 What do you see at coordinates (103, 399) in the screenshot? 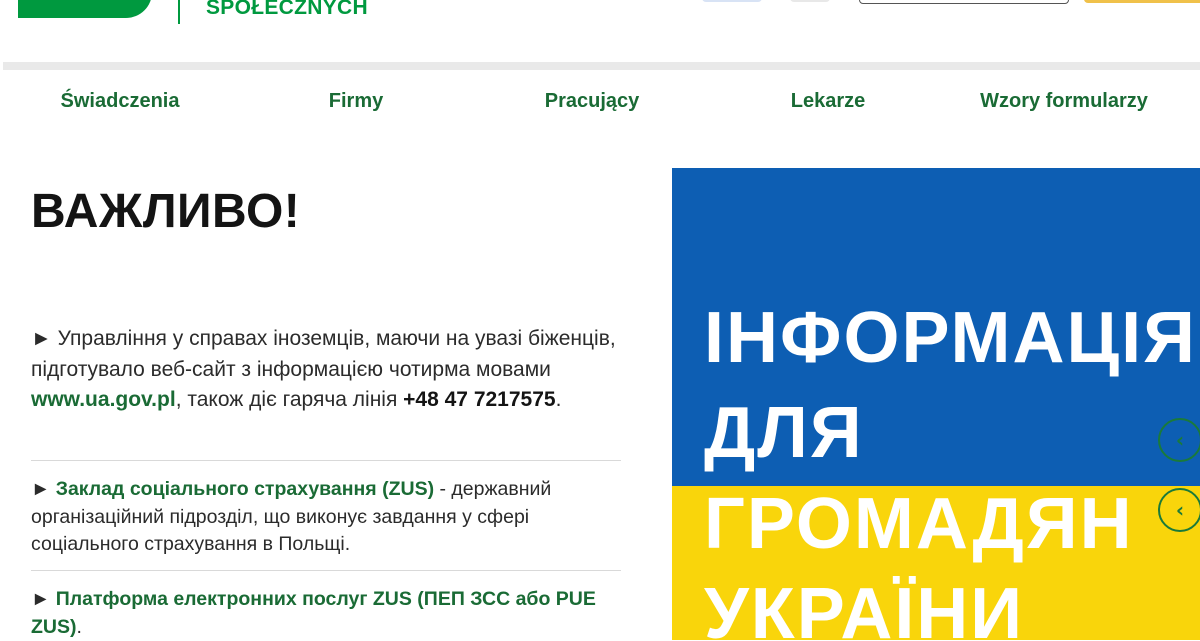
I see `ua-gov-link: www.ua.gov.pl` at bounding box center [103, 399].